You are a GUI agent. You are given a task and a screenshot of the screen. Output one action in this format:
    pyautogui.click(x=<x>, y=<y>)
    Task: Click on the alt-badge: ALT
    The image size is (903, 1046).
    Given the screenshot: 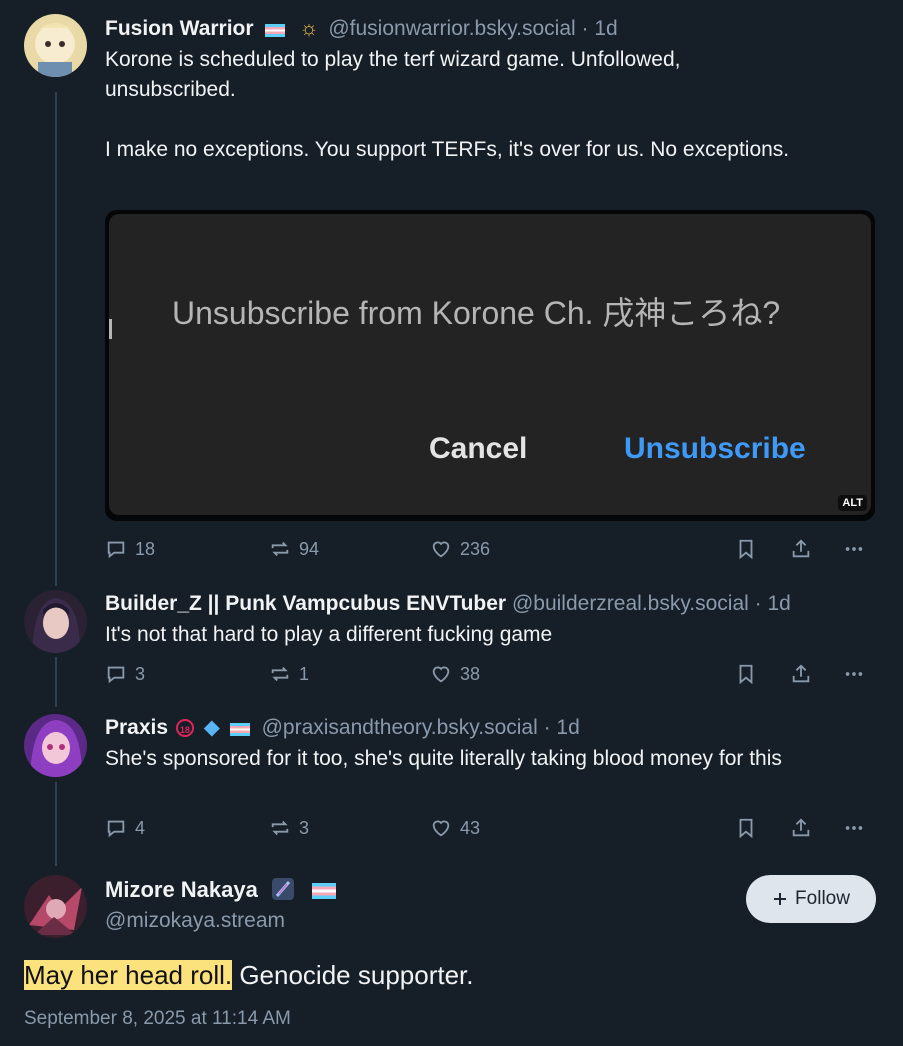 What is the action you would take?
    pyautogui.click(x=852, y=503)
    